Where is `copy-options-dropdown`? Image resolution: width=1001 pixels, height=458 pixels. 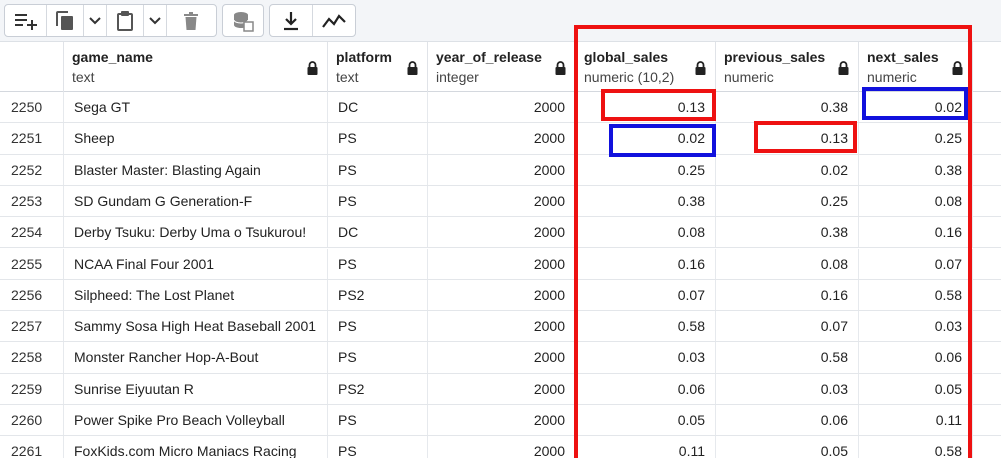
copy-options-dropdown is located at coordinates (95, 20).